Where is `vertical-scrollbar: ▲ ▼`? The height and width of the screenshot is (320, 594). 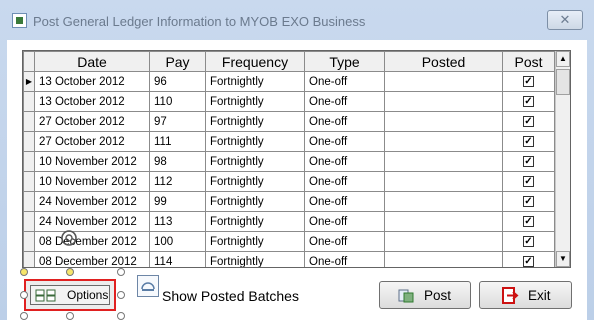 vertical-scrollbar: ▲ ▼ is located at coordinates (562, 159).